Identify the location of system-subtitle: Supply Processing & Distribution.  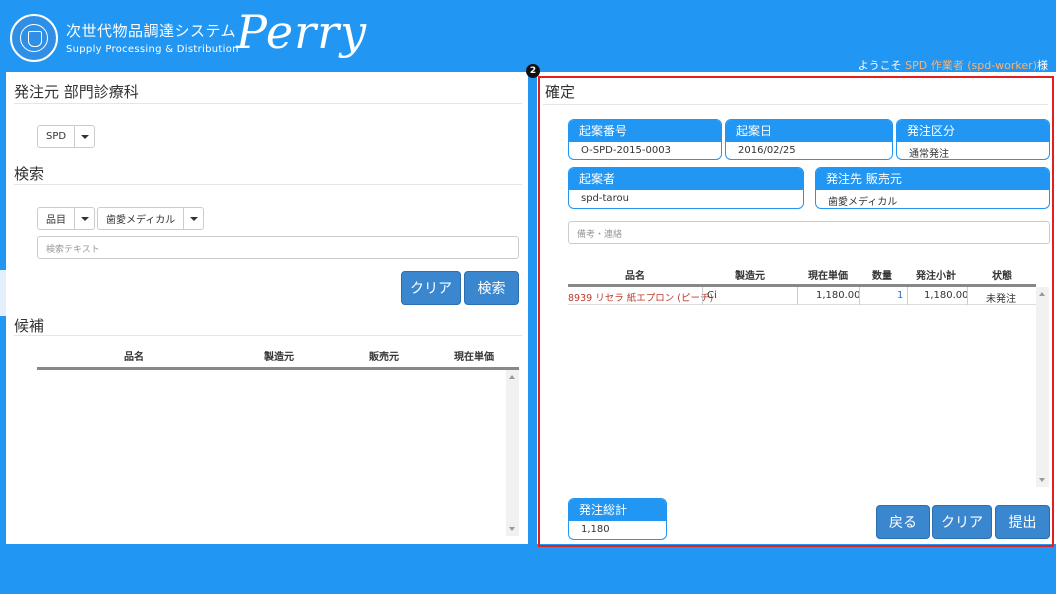
(152, 49).